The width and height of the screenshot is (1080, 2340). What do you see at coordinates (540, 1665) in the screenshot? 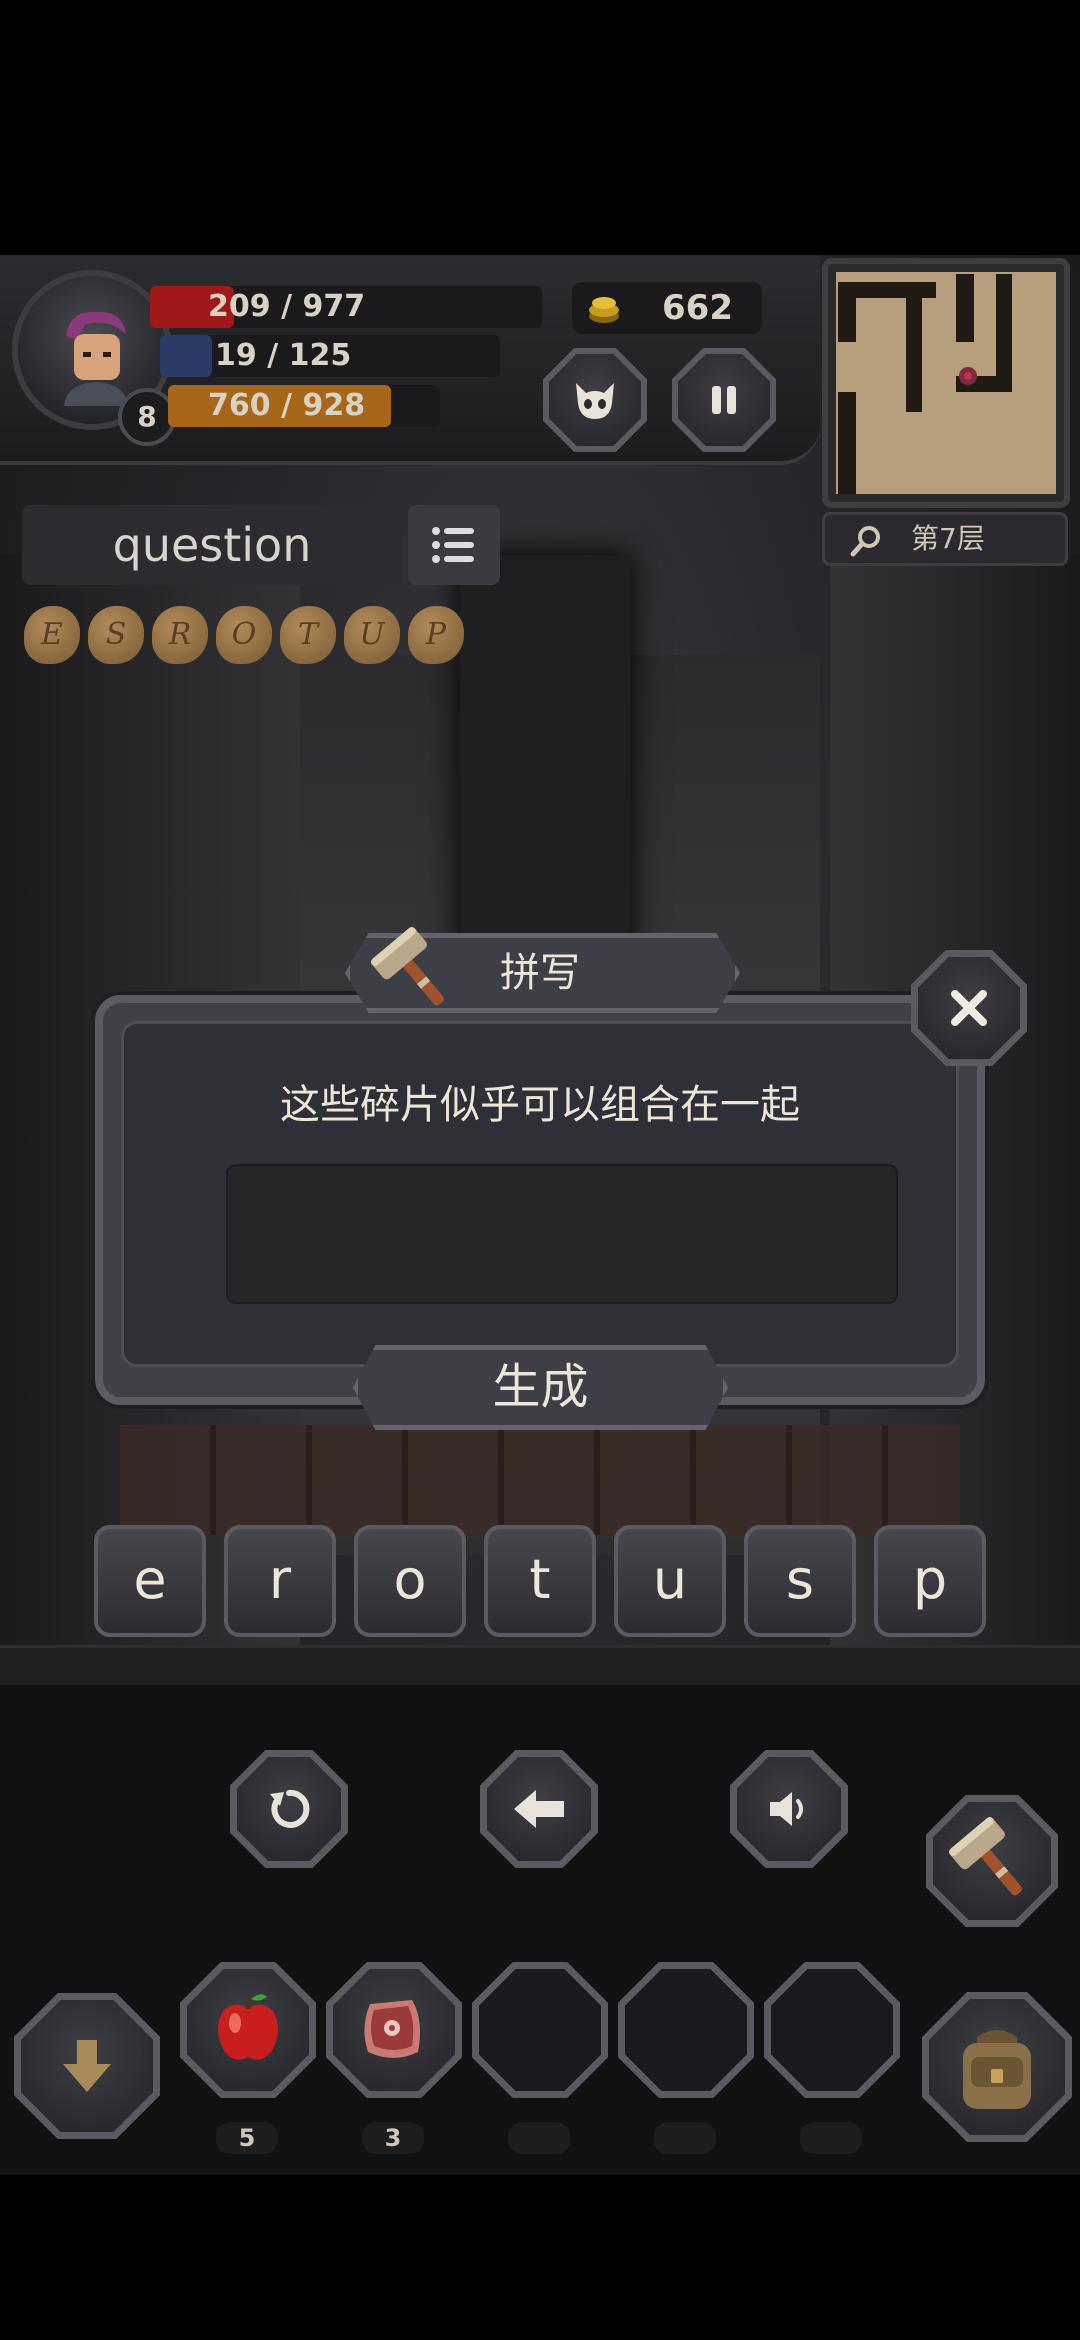
I see `stone-ledge` at bounding box center [540, 1665].